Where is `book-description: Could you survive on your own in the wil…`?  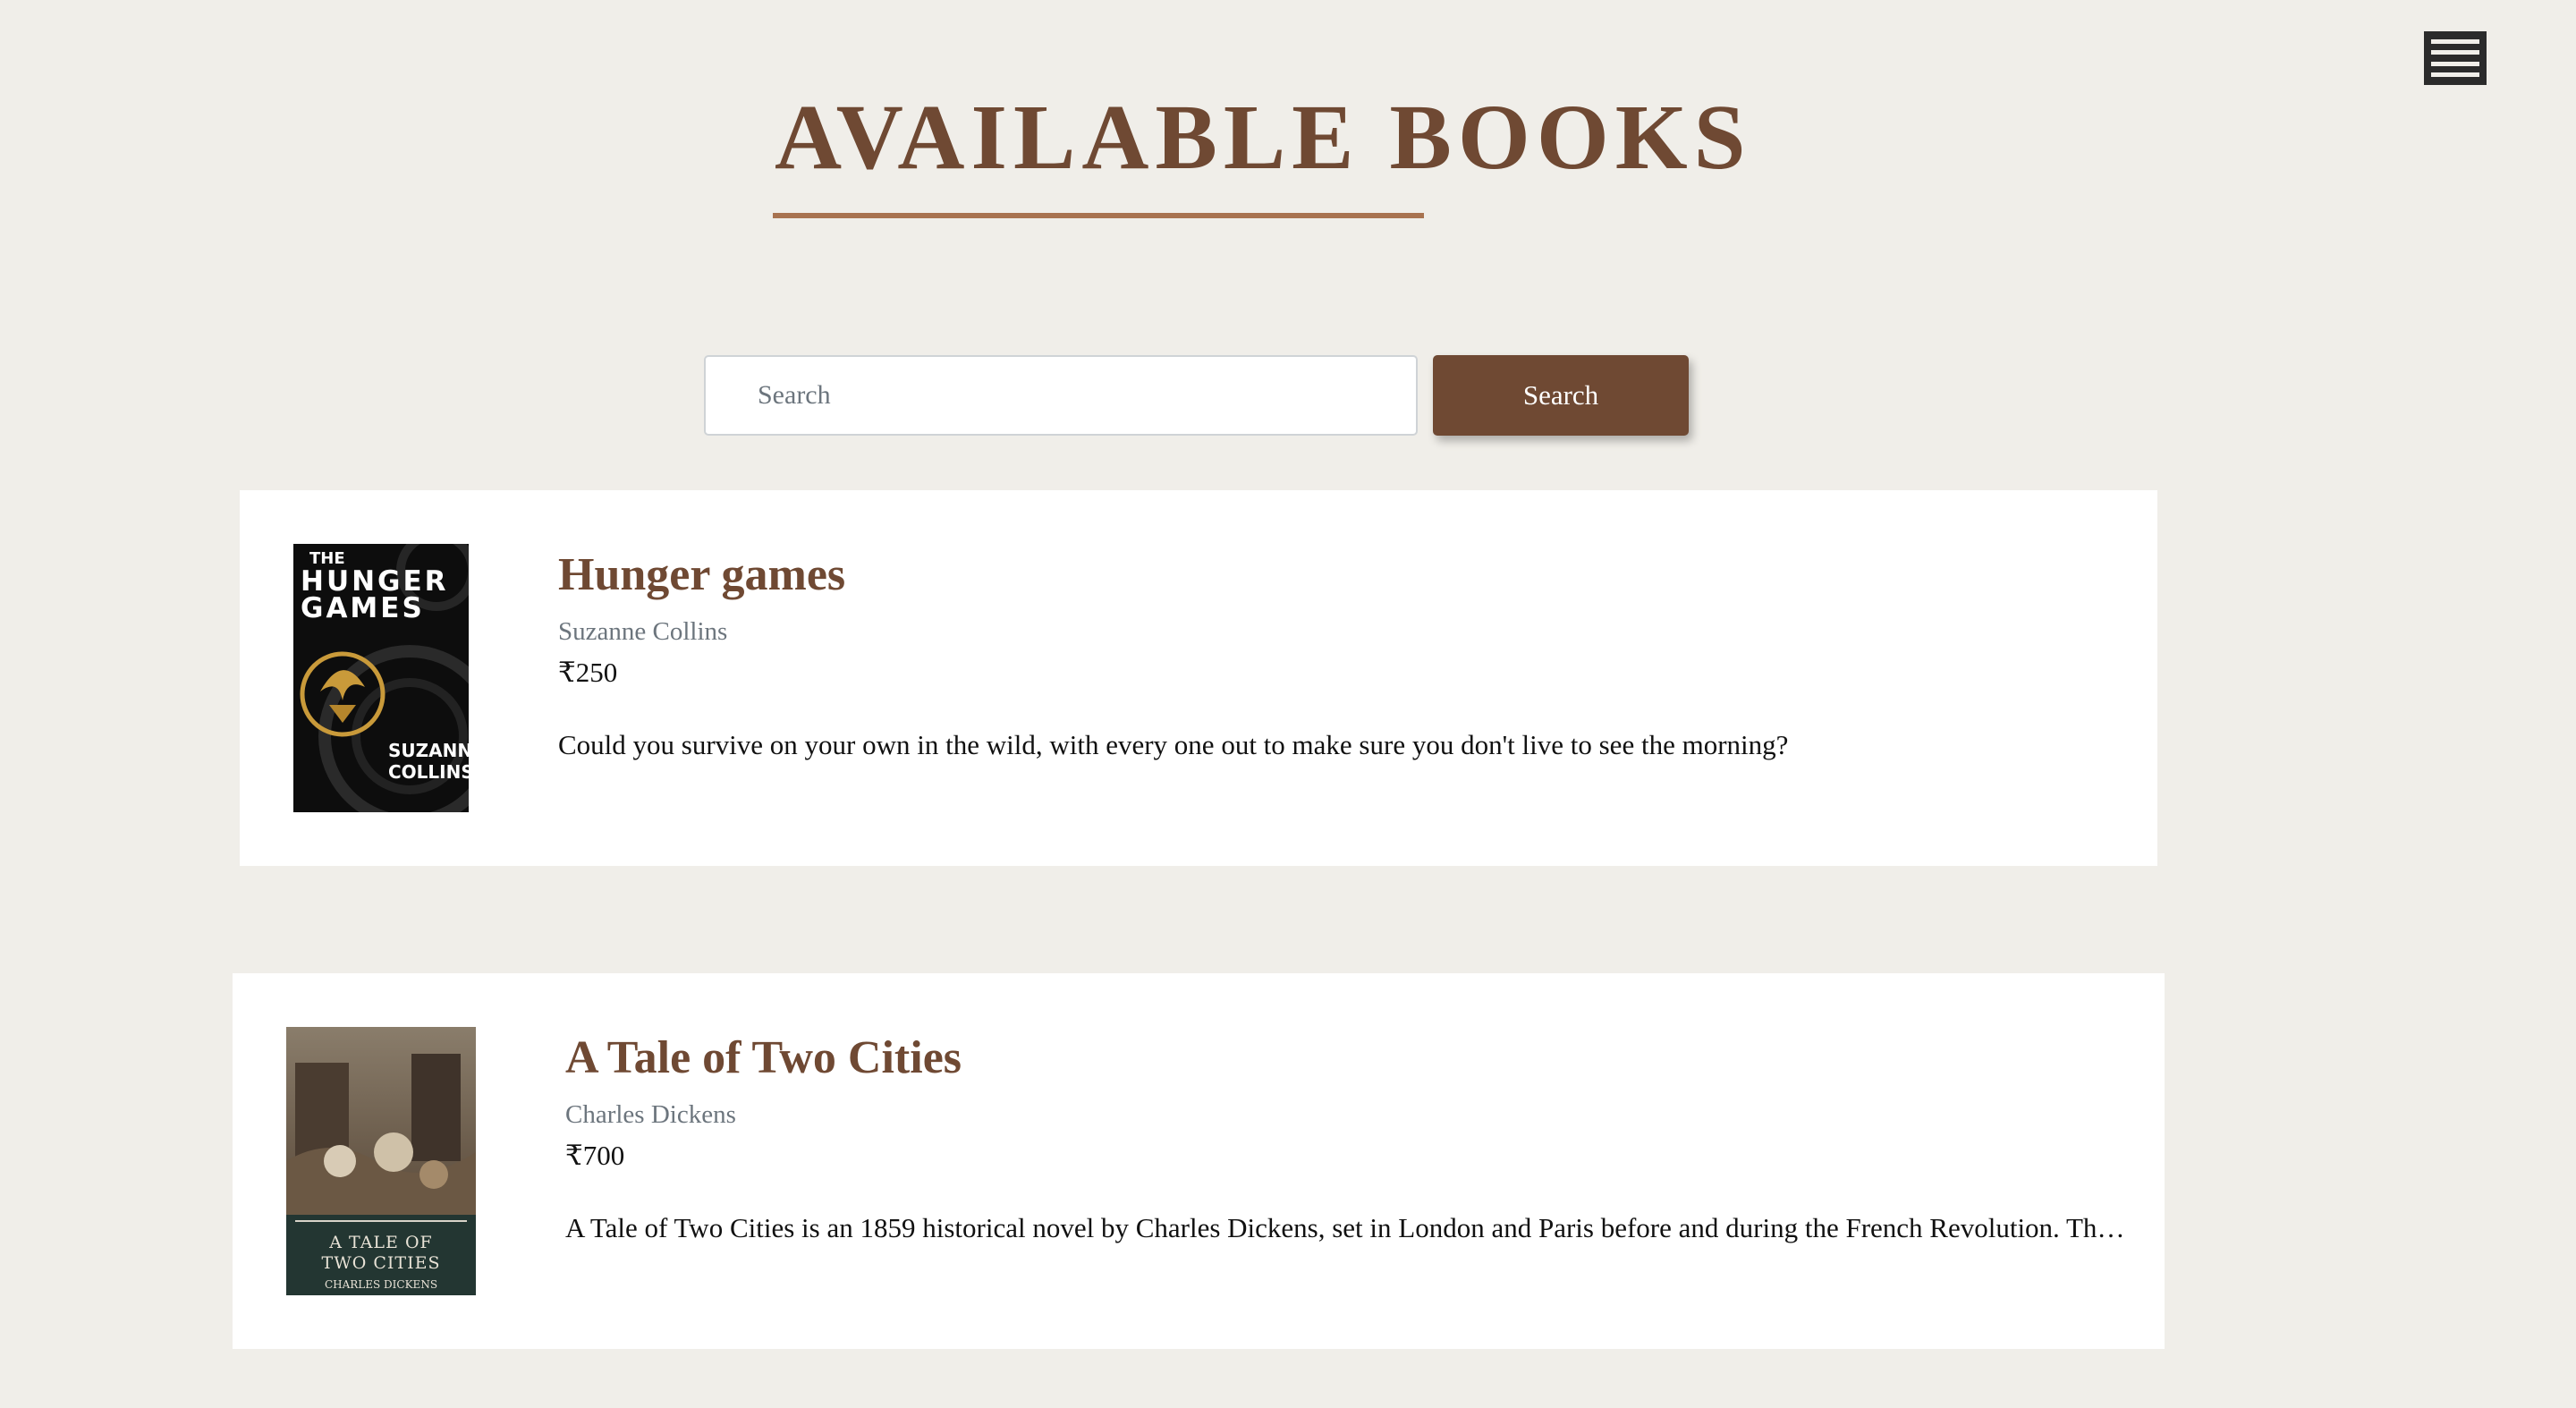
book-description: Could you survive on your own in the wil… is located at coordinates (1173, 744).